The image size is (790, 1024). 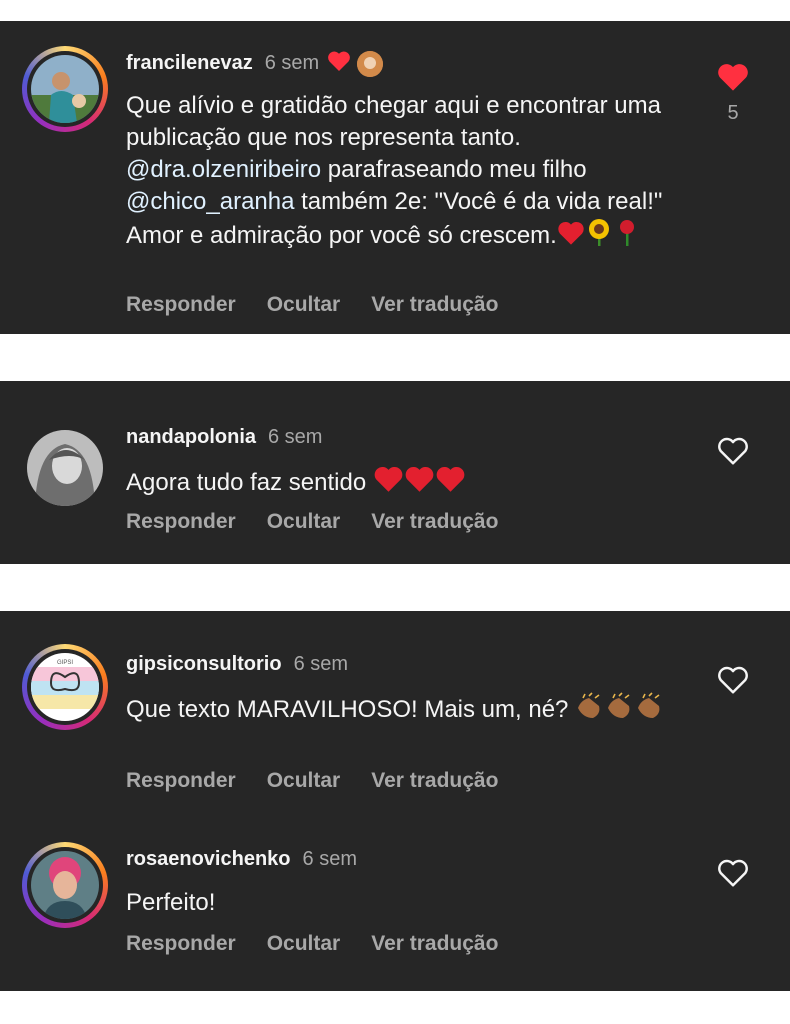 What do you see at coordinates (406, 710) in the screenshot?
I see `comment-text: Que texto MARAVILHOSO! Mais um, né?` at bounding box center [406, 710].